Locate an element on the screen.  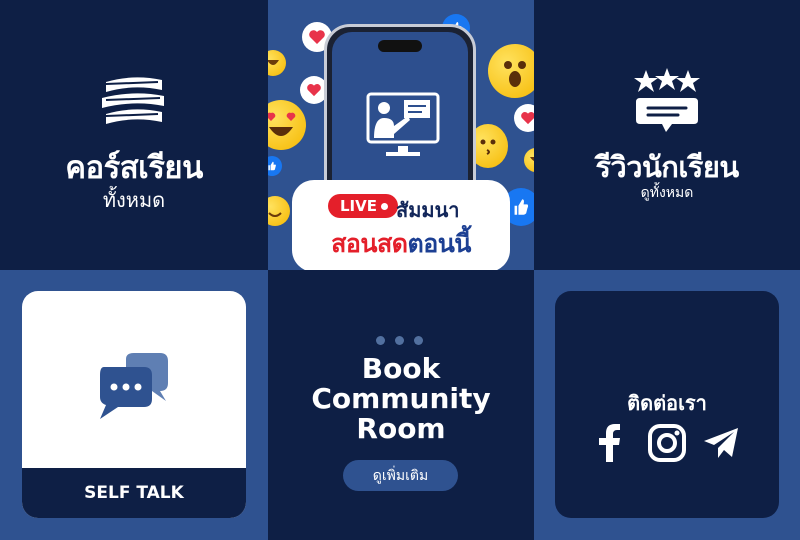
book-title-line1: Book is located at coordinates (401, 368).